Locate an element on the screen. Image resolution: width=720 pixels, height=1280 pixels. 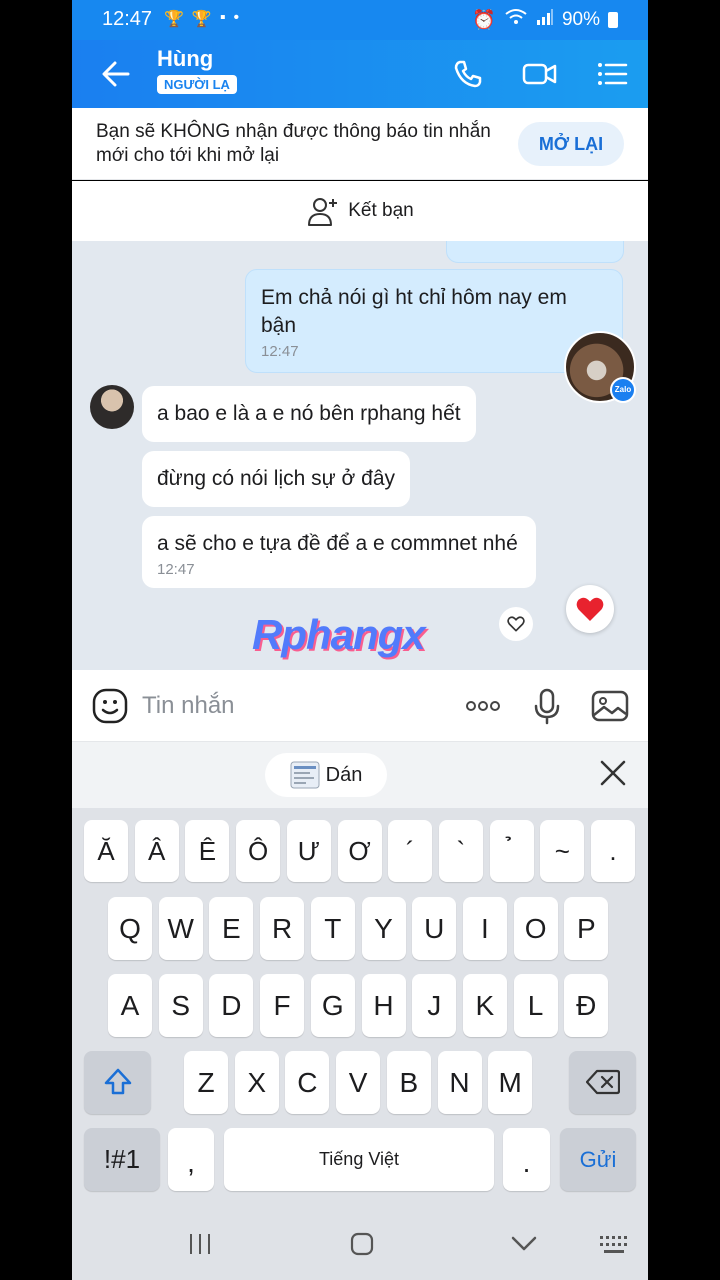
paste-button: Dán is located at coordinates (326, 775).